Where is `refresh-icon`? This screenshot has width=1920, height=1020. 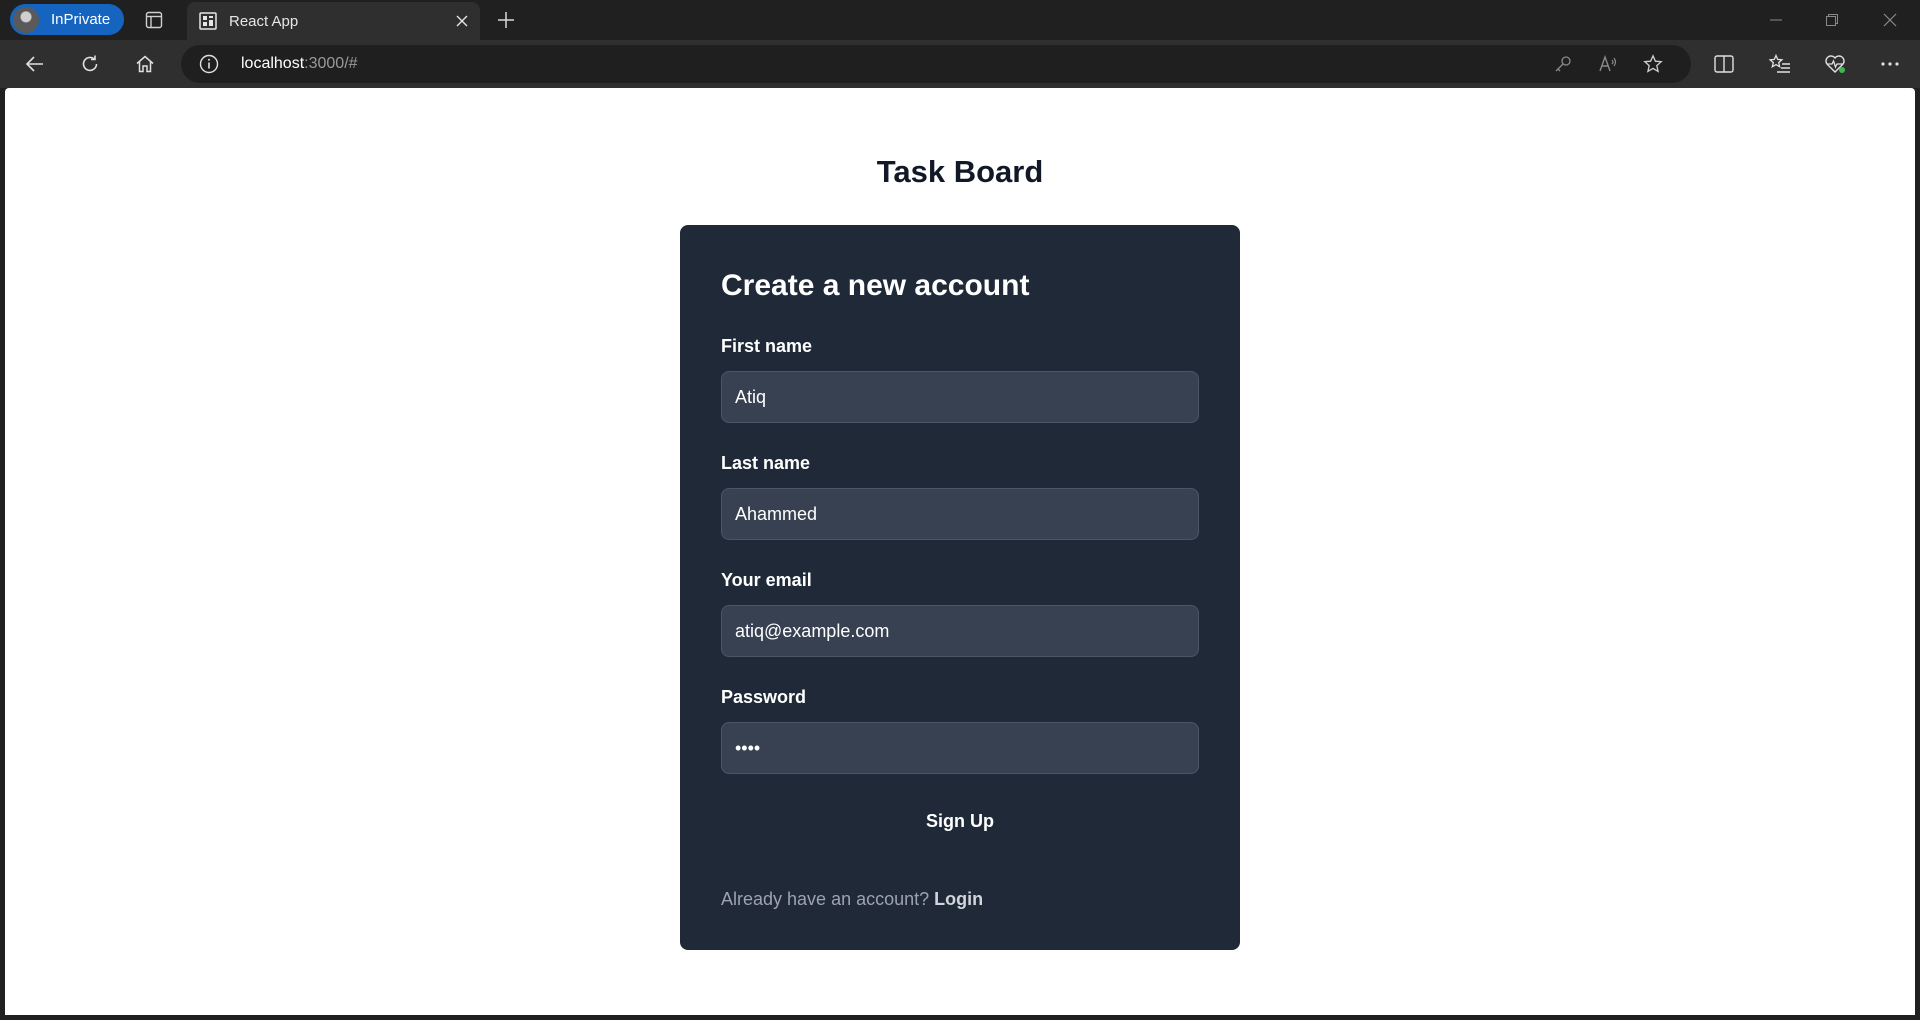 refresh-icon is located at coordinates (90, 63).